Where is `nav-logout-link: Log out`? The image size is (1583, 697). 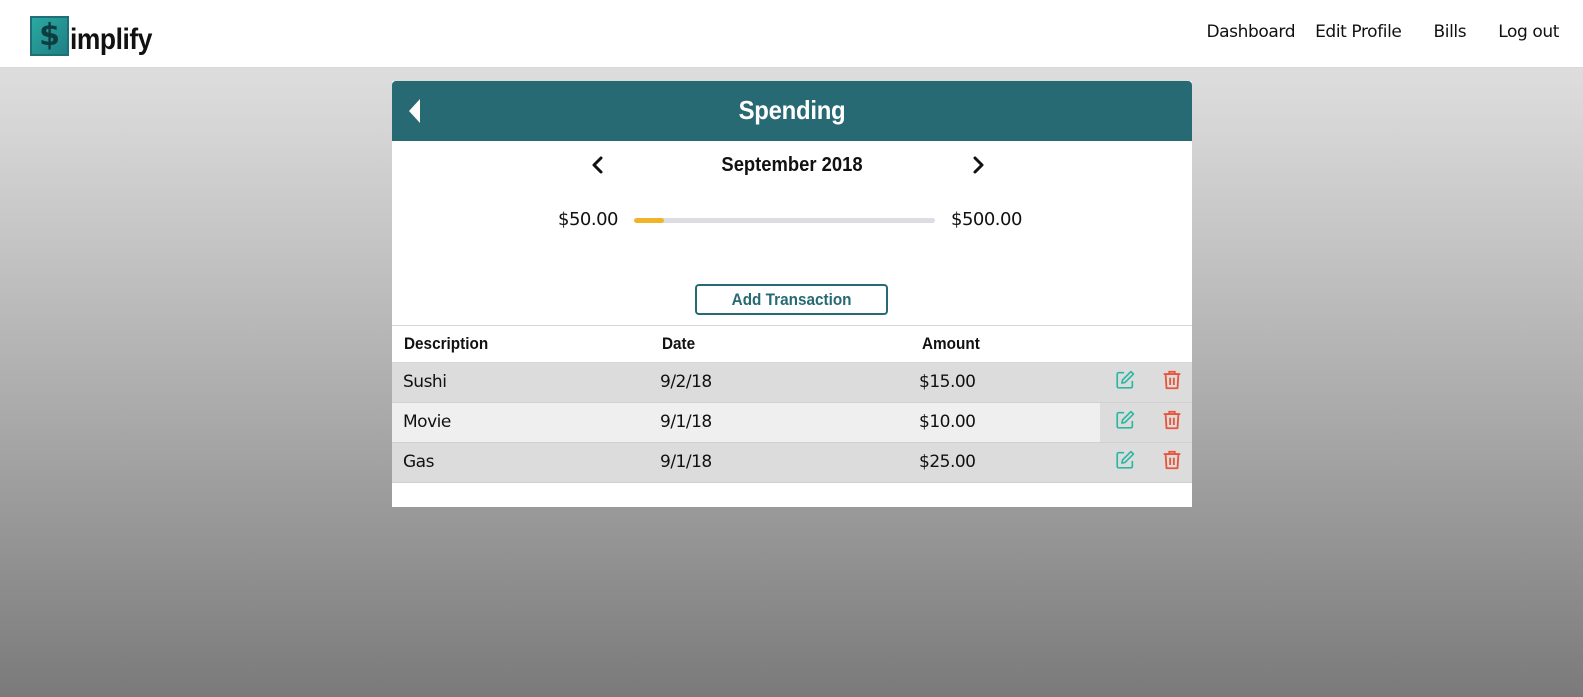
nav-logout-link: Log out is located at coordinates (1528, 32).